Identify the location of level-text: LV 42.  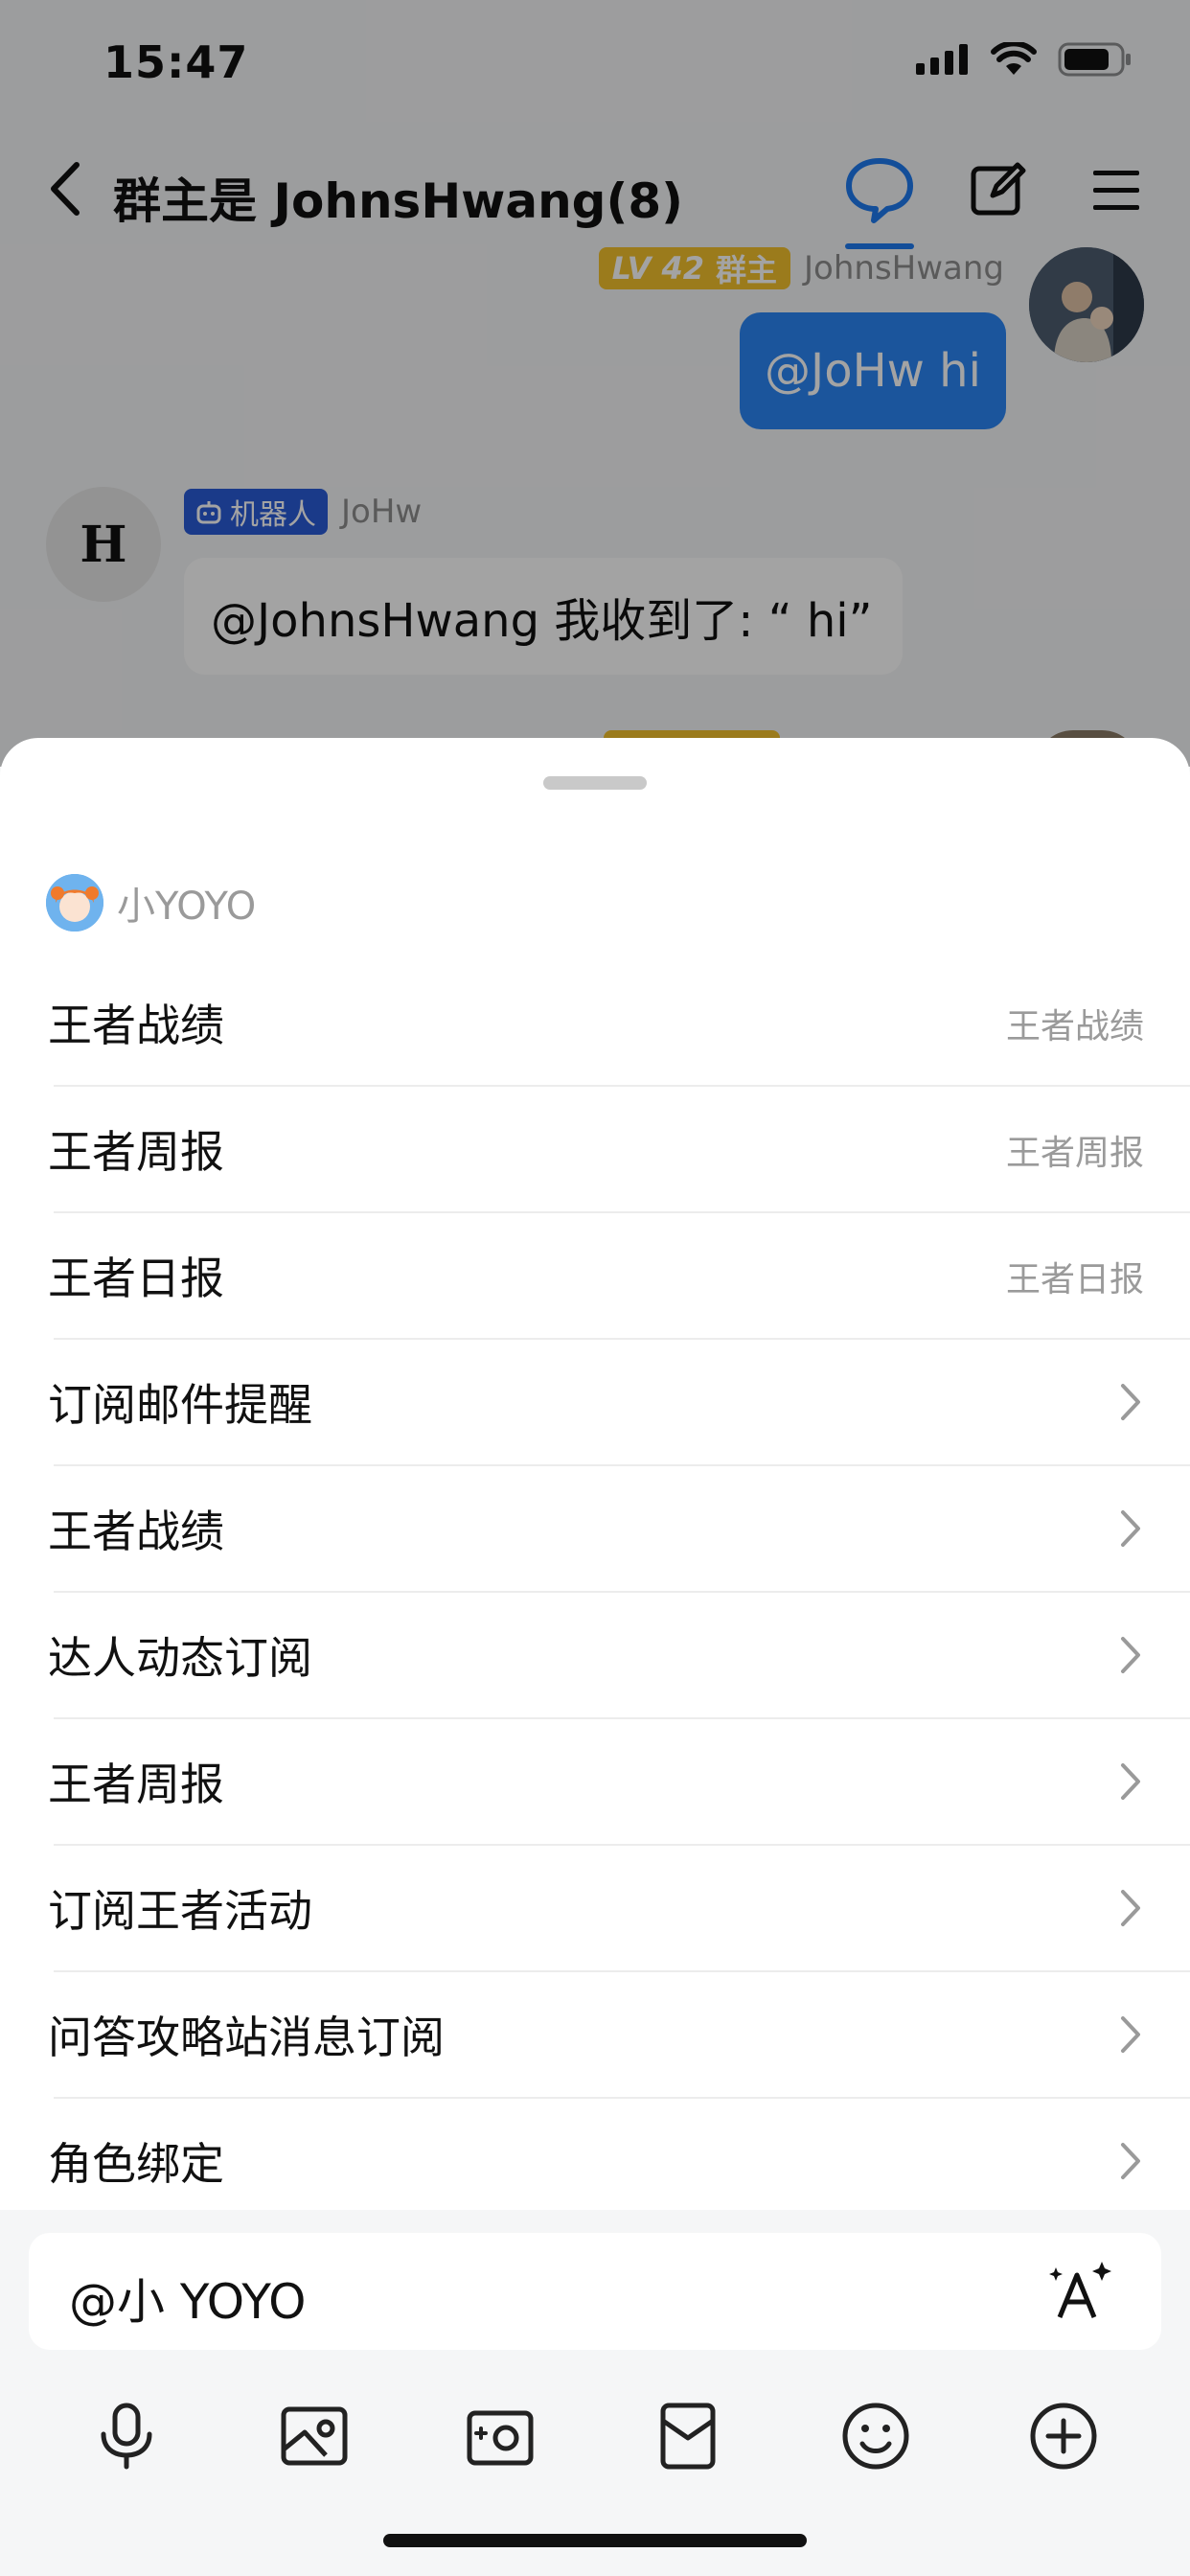
(657, 268).